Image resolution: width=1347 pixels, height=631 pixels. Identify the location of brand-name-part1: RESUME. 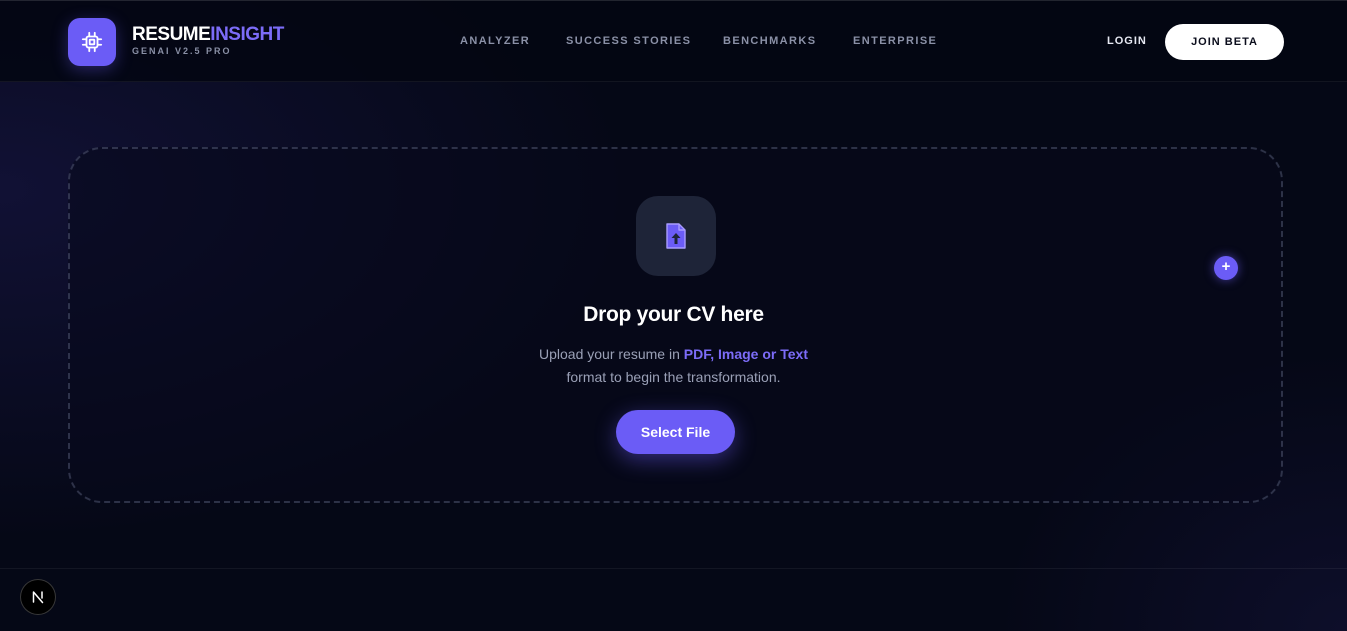
(171, 34).